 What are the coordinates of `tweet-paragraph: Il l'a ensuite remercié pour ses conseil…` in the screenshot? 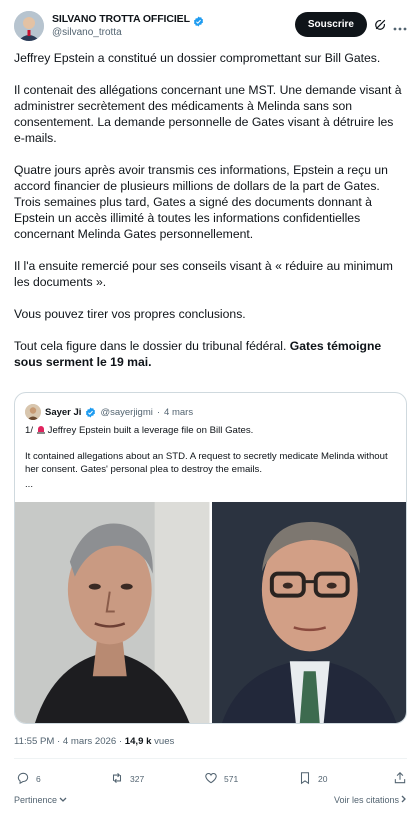 It's located at (203, 274).